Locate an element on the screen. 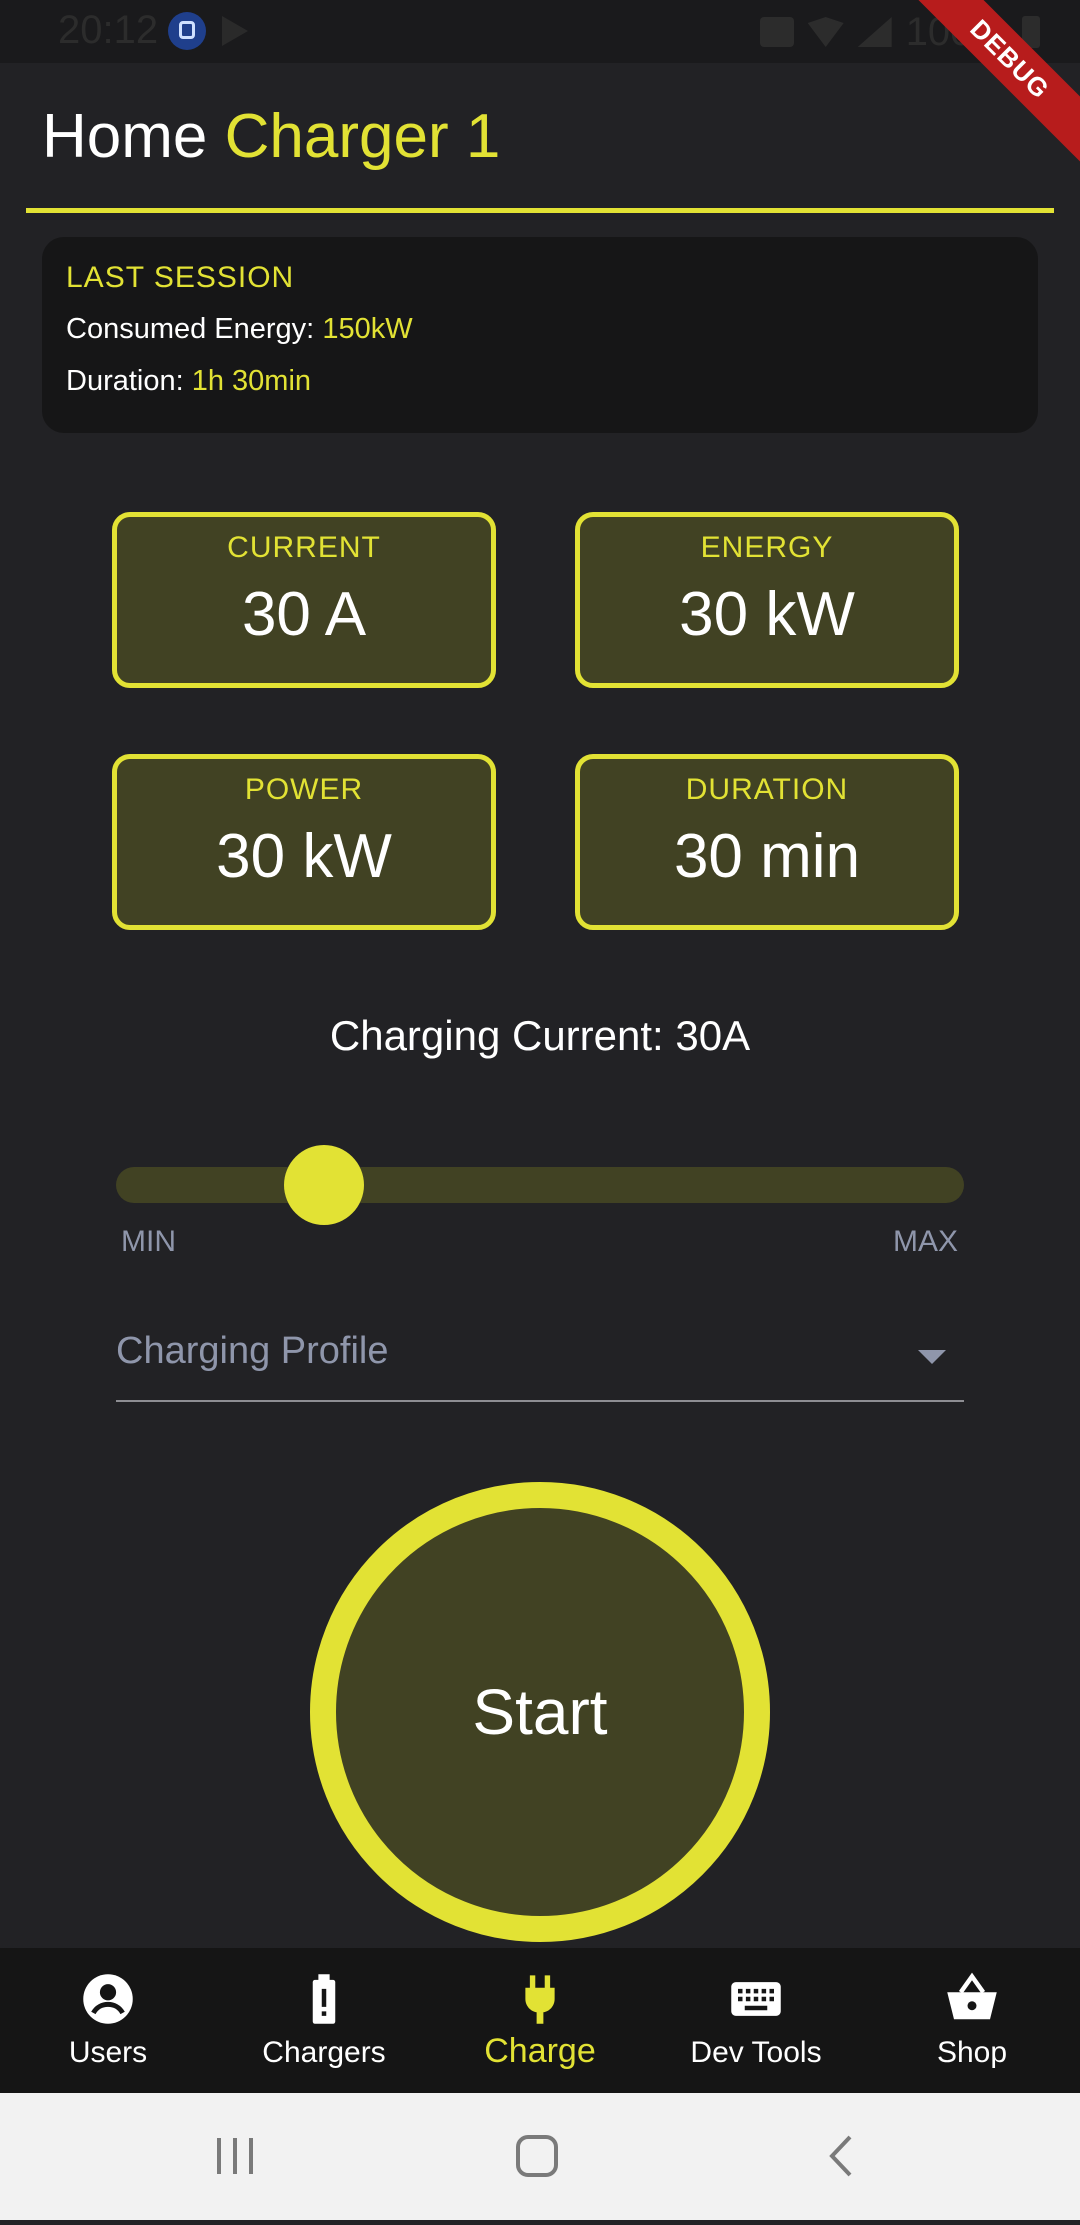 The image size is (1080, 2225). stat-energy-label: ENERGY is located at coordinates (767, 547).